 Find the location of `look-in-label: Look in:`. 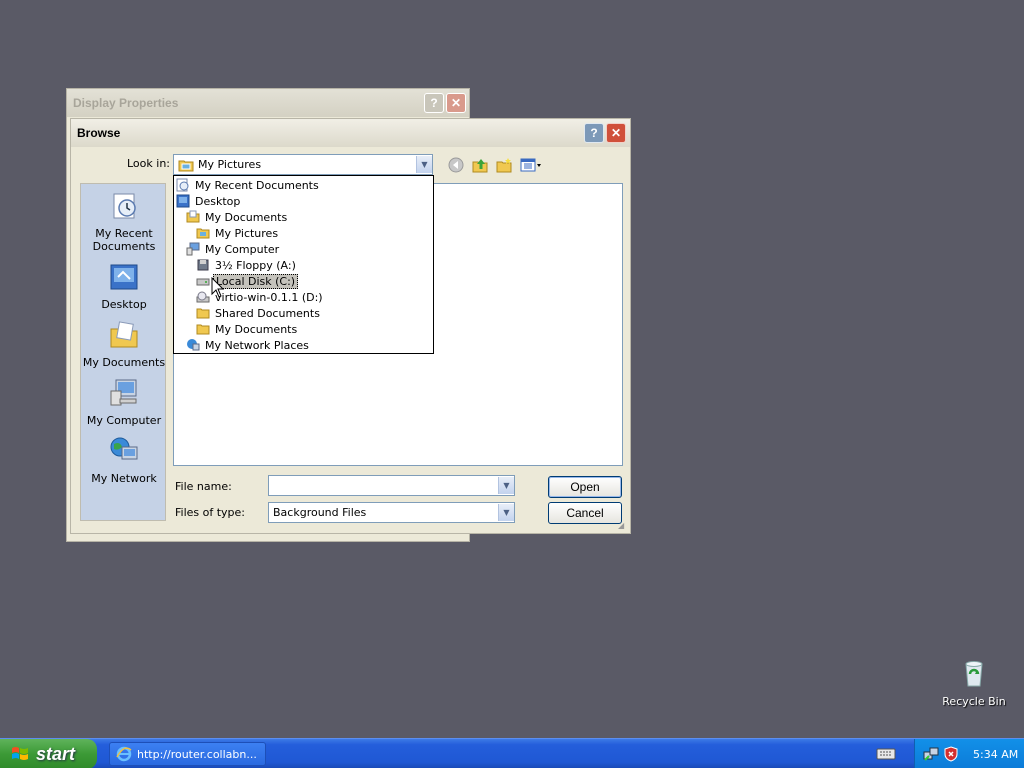

look-in-label: Look in: is located at coordinates (148, 163).